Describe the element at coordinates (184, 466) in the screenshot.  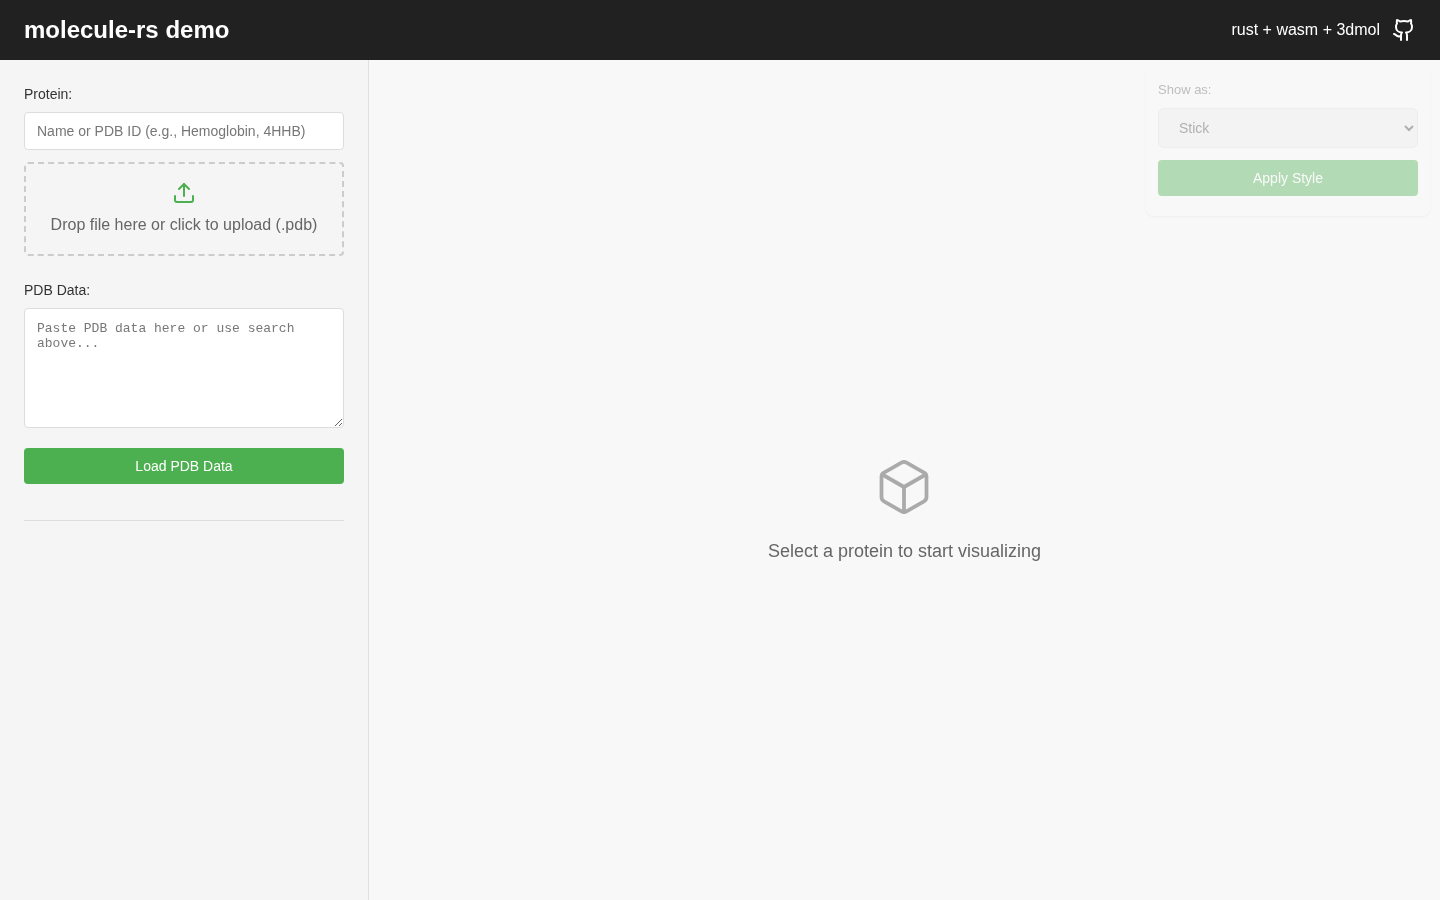
I see `load-pdb-button: Load PDB Data` at that location.